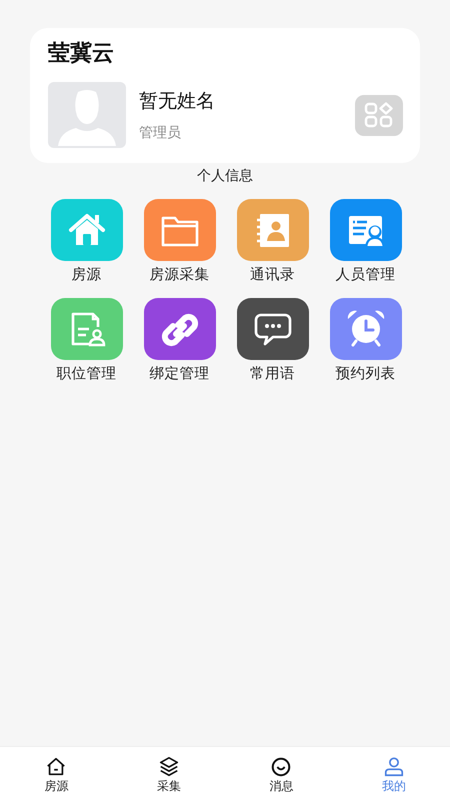  What do you see at coordinates (86, 340) in the screenshot?
I see `feature-item: 职位管理` at bounding box center [86, 340].